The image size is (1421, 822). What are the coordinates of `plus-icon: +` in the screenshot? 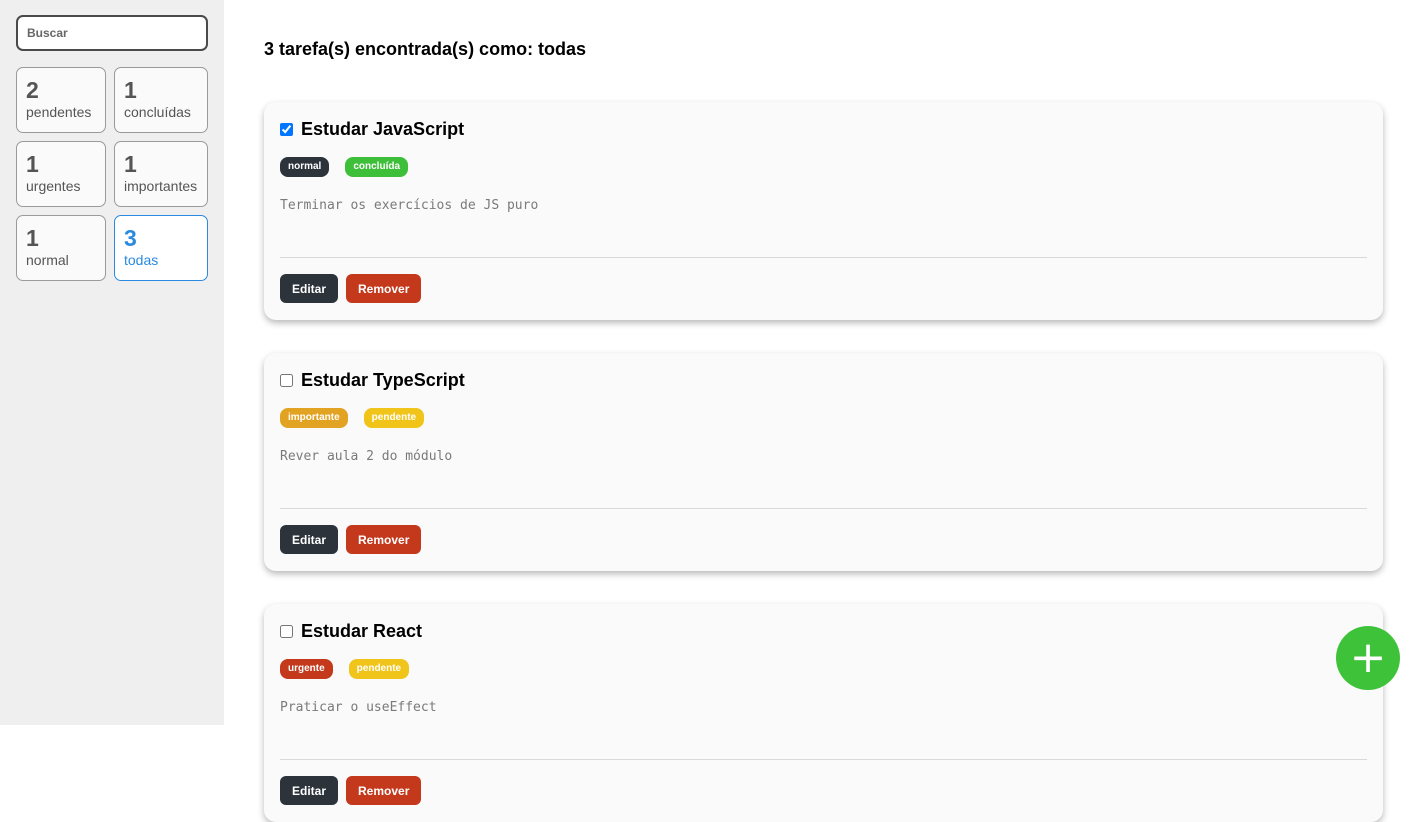 It's located at (1368, 657).